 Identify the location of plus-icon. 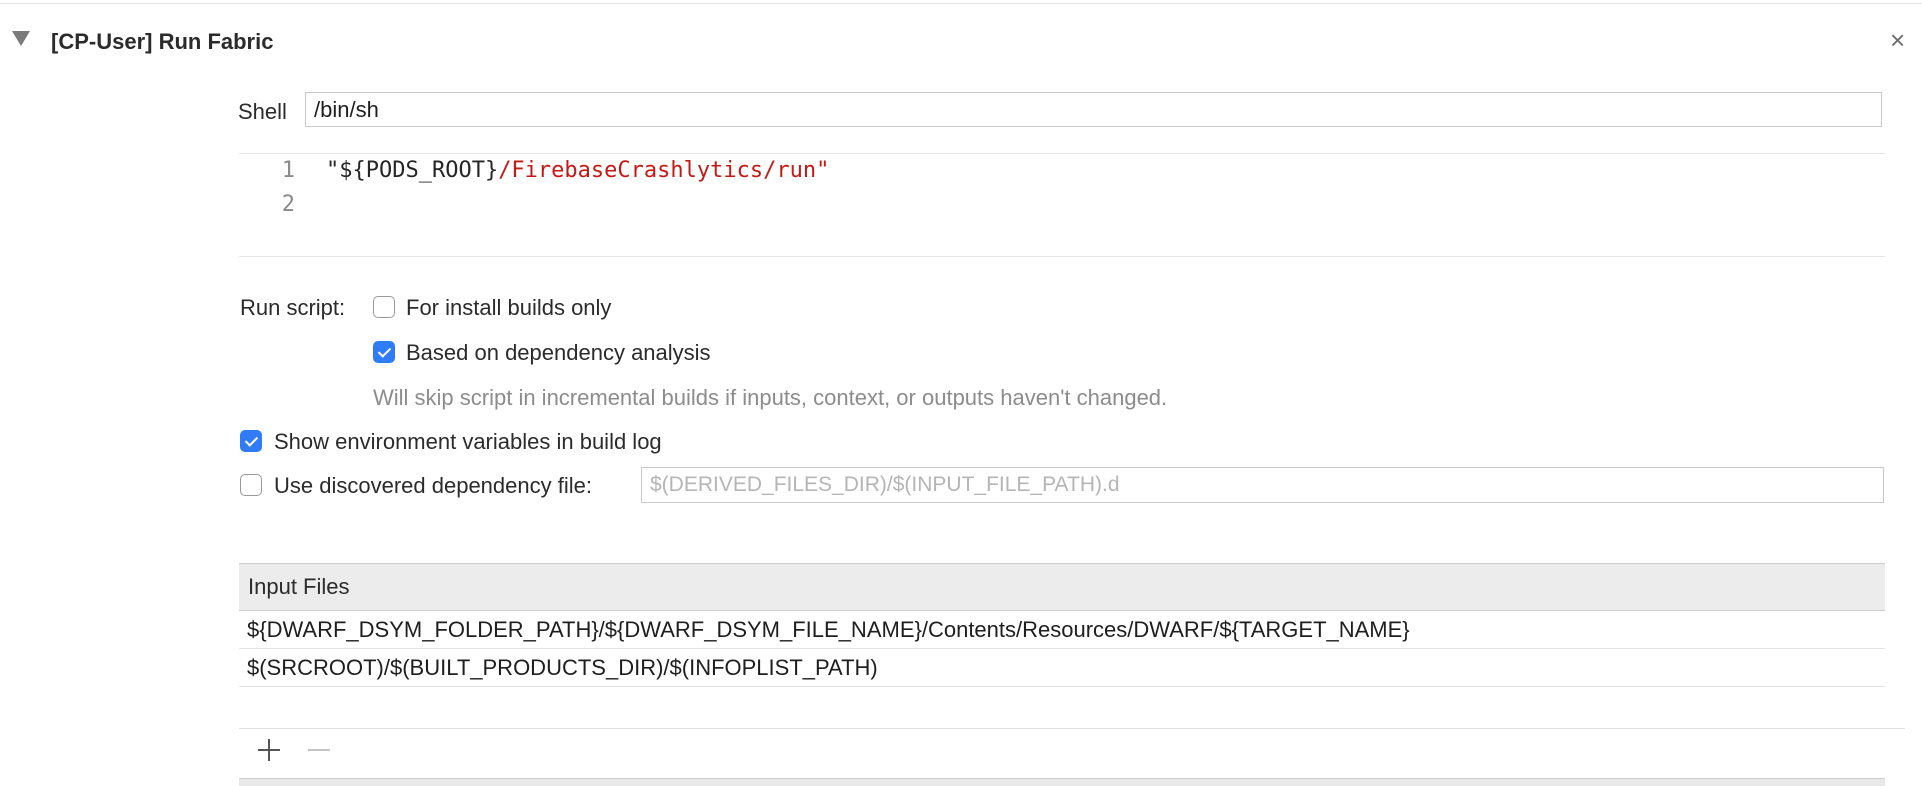
(269, 750).